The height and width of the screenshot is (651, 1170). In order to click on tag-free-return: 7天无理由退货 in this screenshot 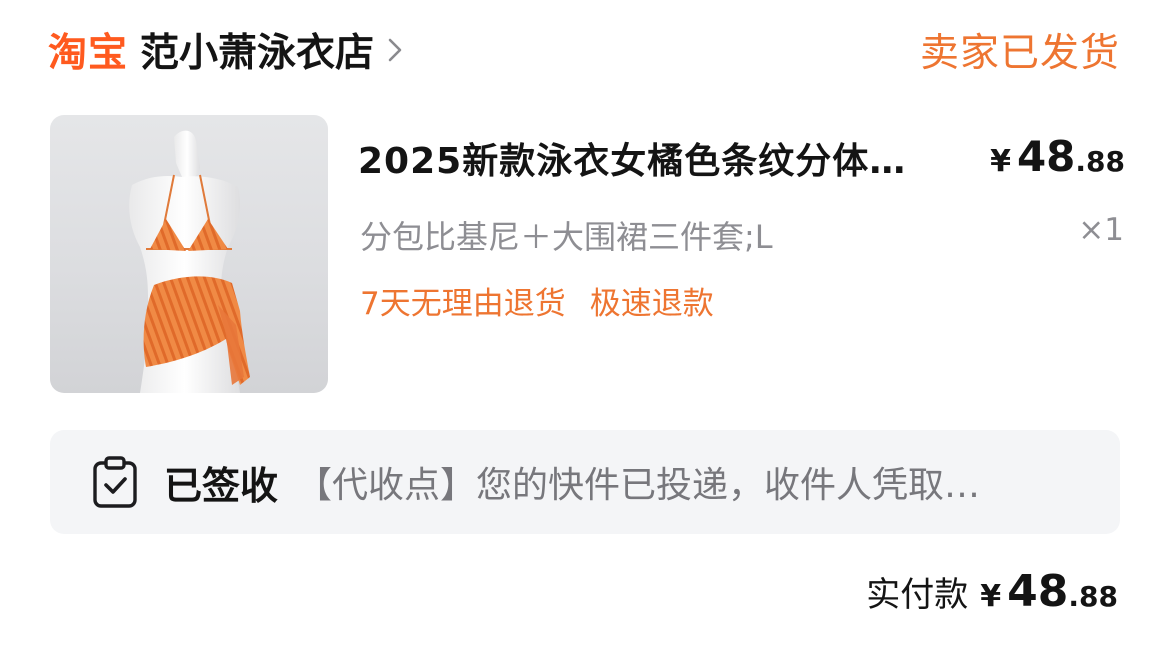, I will do `click(463, 304)`.